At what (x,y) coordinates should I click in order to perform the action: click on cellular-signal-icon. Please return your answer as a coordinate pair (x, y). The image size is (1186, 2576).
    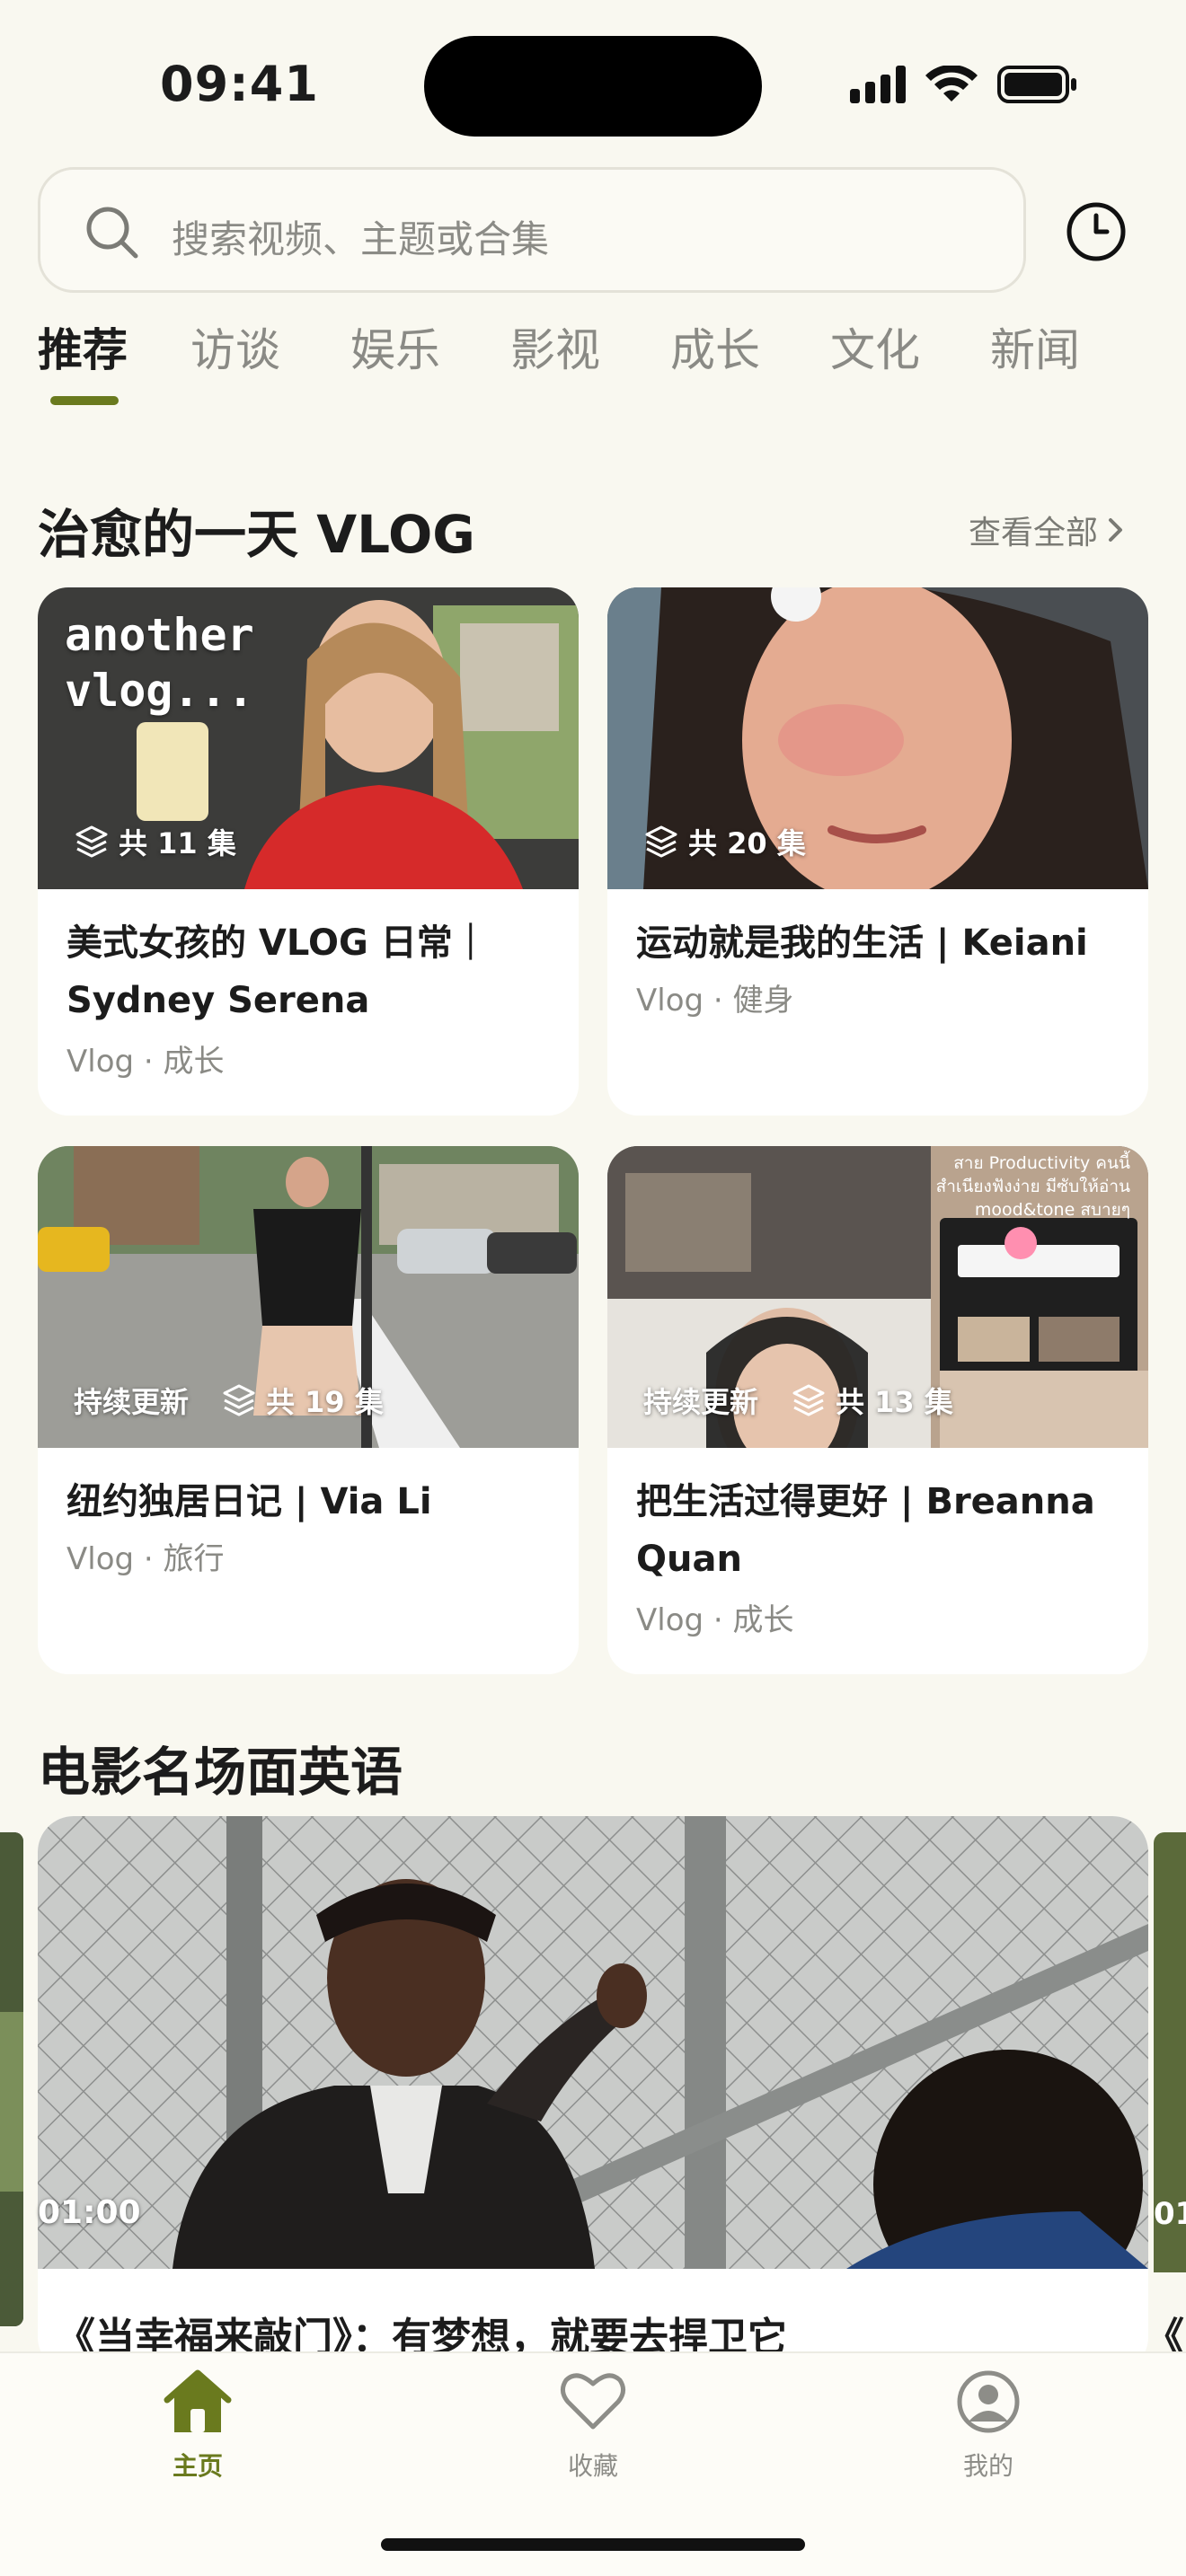
    Looking at the image, I should click on (878, 84).